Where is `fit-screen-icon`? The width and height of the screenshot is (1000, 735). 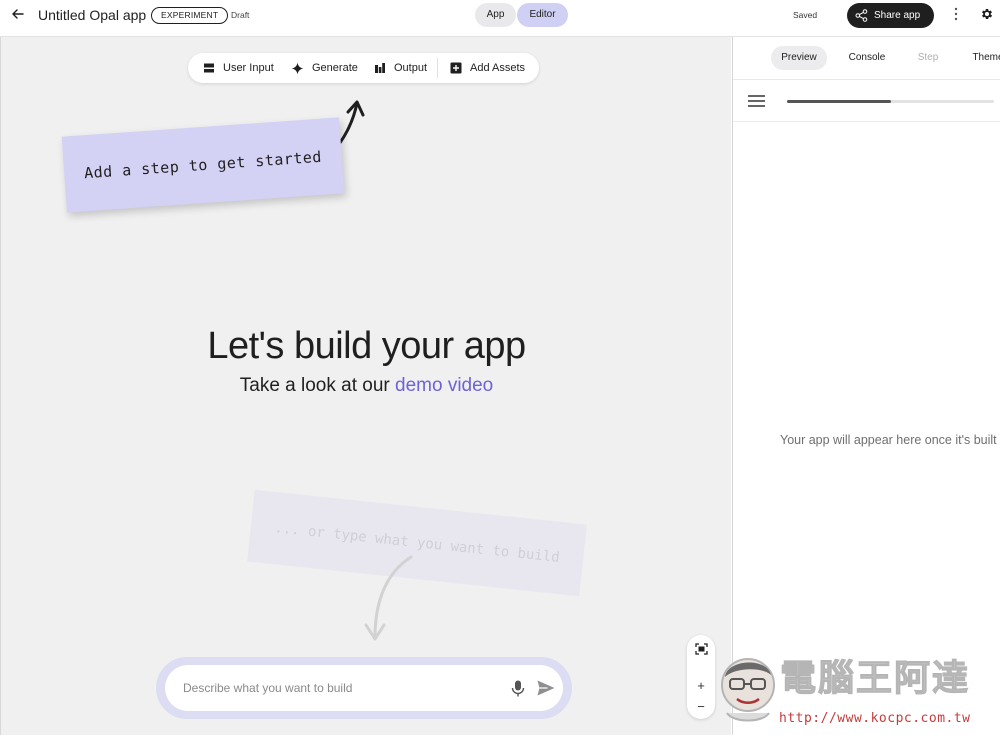 fit-screen-icon is located at coordinates (701, 649).